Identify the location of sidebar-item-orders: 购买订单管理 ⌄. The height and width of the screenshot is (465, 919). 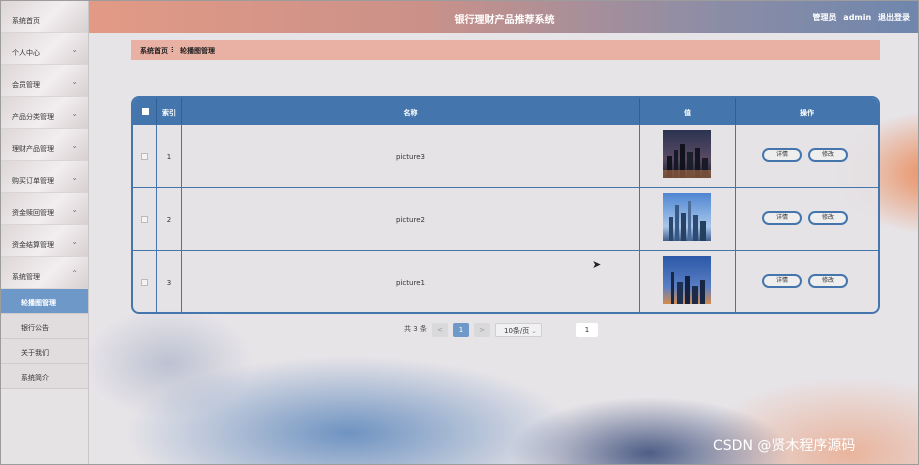
(44, 177).